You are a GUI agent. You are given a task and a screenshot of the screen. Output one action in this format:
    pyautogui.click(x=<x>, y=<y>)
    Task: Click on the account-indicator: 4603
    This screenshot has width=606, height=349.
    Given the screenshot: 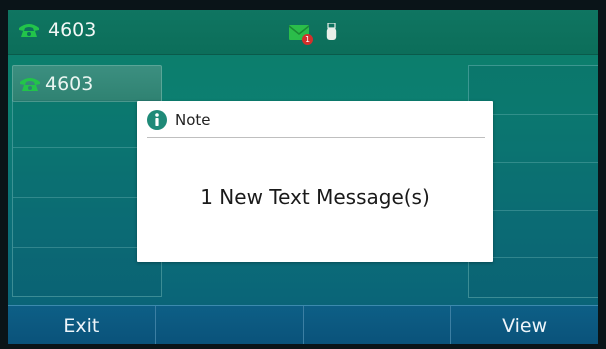 What is the action you would take?
    pyautogui.click(x=57, y=30)
    